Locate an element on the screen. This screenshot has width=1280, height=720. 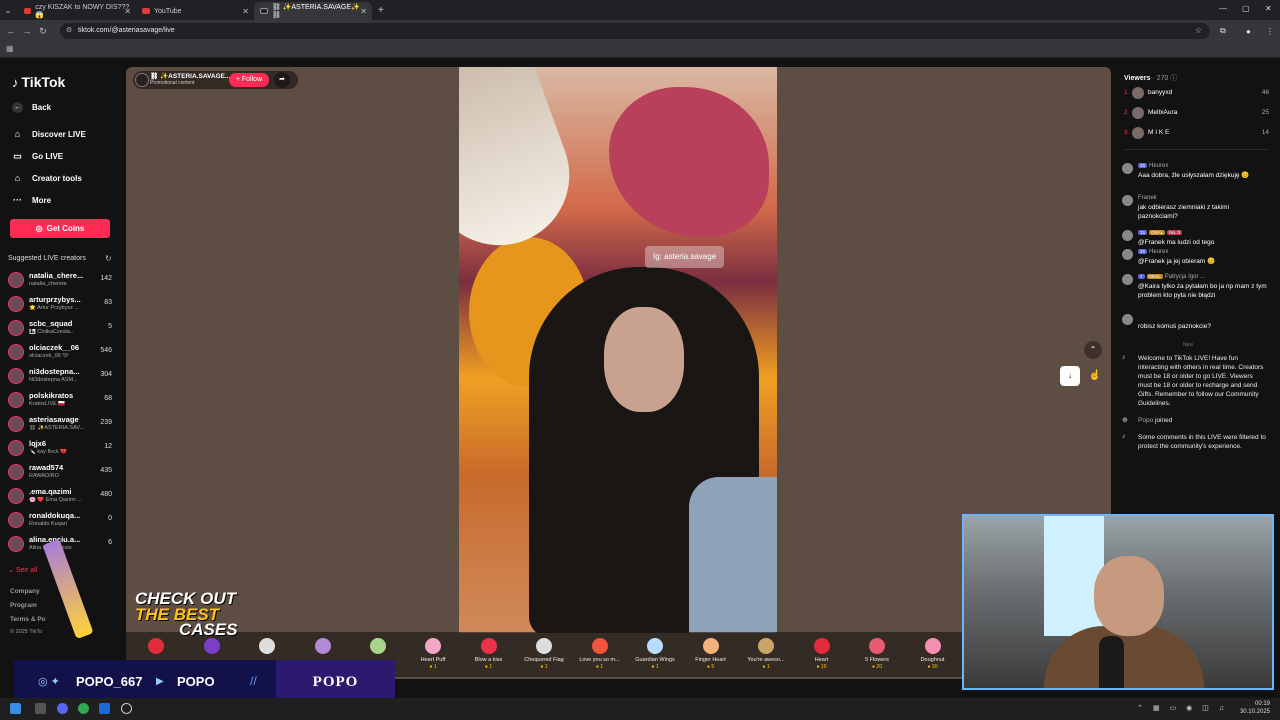
gift-item: Heart ● 10 is located at coordinates (822, 654).